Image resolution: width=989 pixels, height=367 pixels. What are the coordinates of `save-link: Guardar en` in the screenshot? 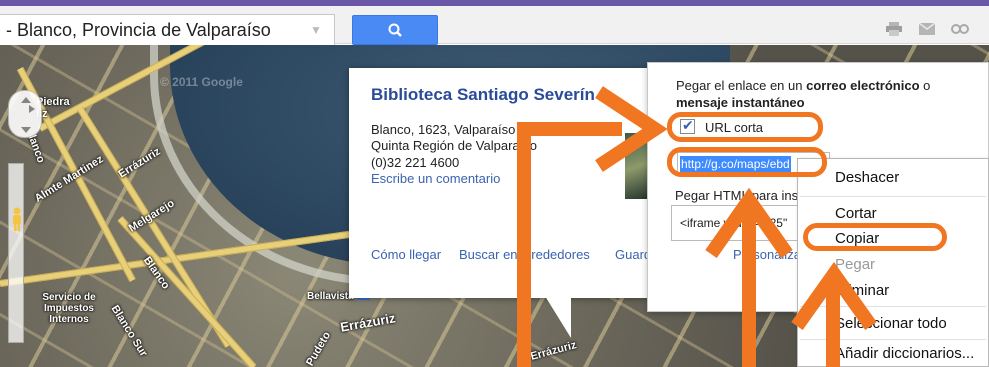 It's located at (631, 254).